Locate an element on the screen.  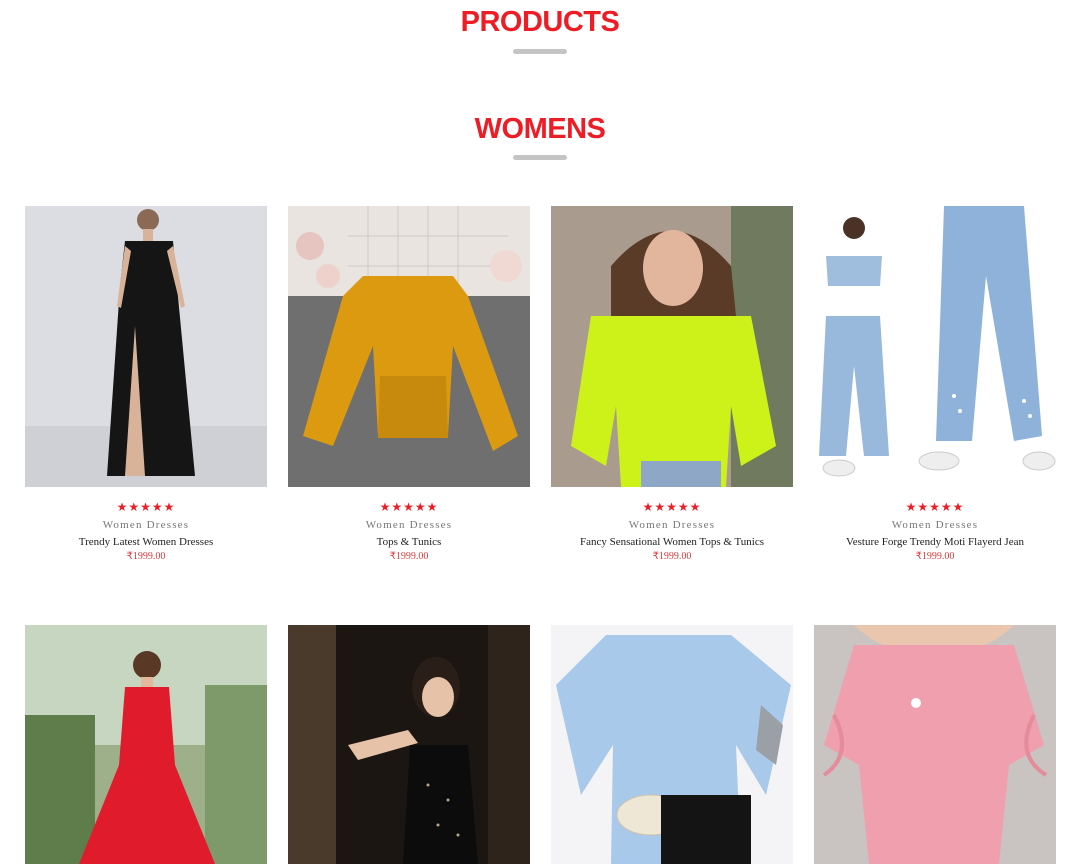
product-image-neon-top is located at coordinates (672, 346).